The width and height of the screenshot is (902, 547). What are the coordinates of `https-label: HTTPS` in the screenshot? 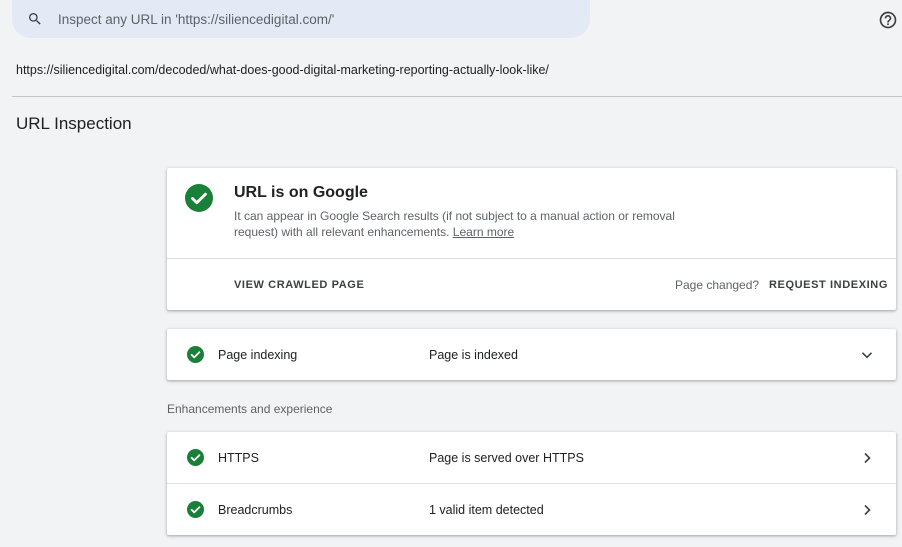 It's located at (238, 458).